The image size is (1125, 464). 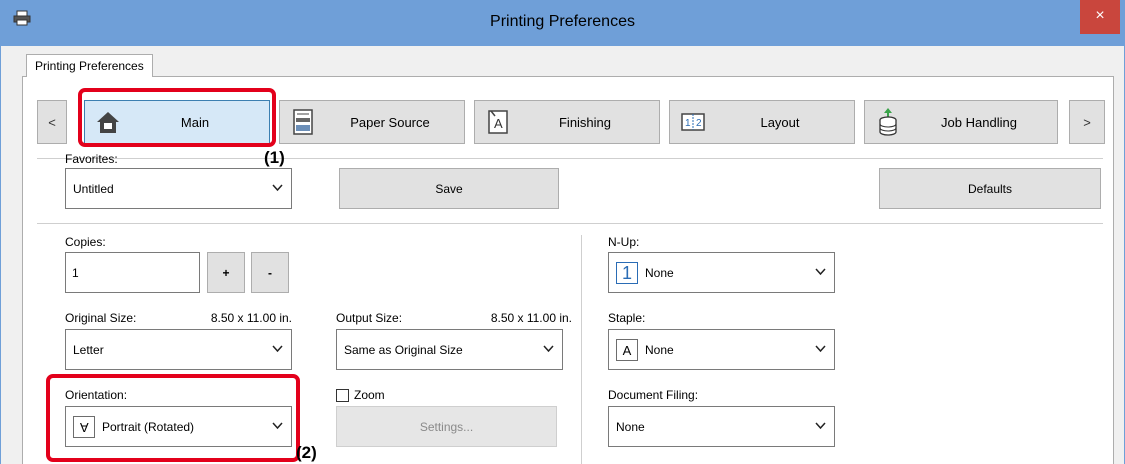 What do you see at coordinates (303, 122) in the screenshot?
I see `paper-tray-icon` at bounding box center [303, 122].